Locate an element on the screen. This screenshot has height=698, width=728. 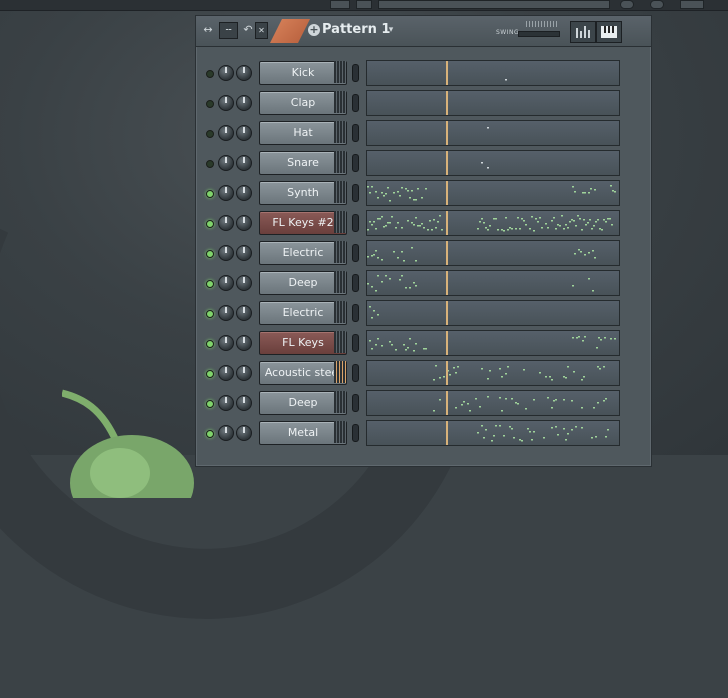
resize-icon: ↔ is located at coordinates (208, 30).